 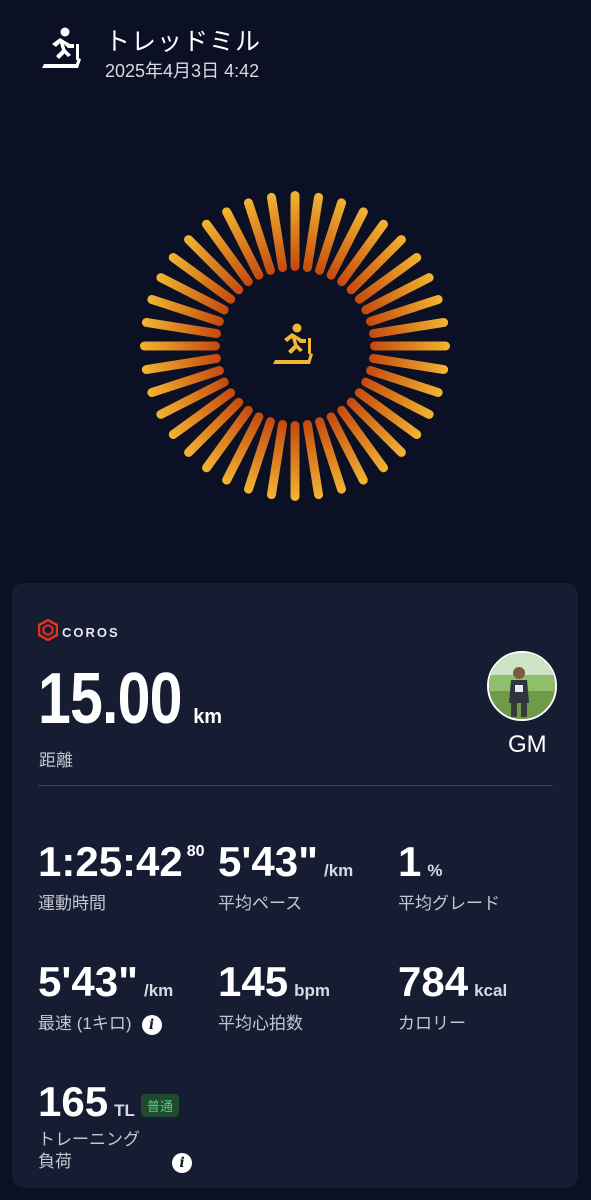 What do you see at coordinates (527, 744) in the screenshot?
I see `user-name: GM` at bounding box center [527, 744].